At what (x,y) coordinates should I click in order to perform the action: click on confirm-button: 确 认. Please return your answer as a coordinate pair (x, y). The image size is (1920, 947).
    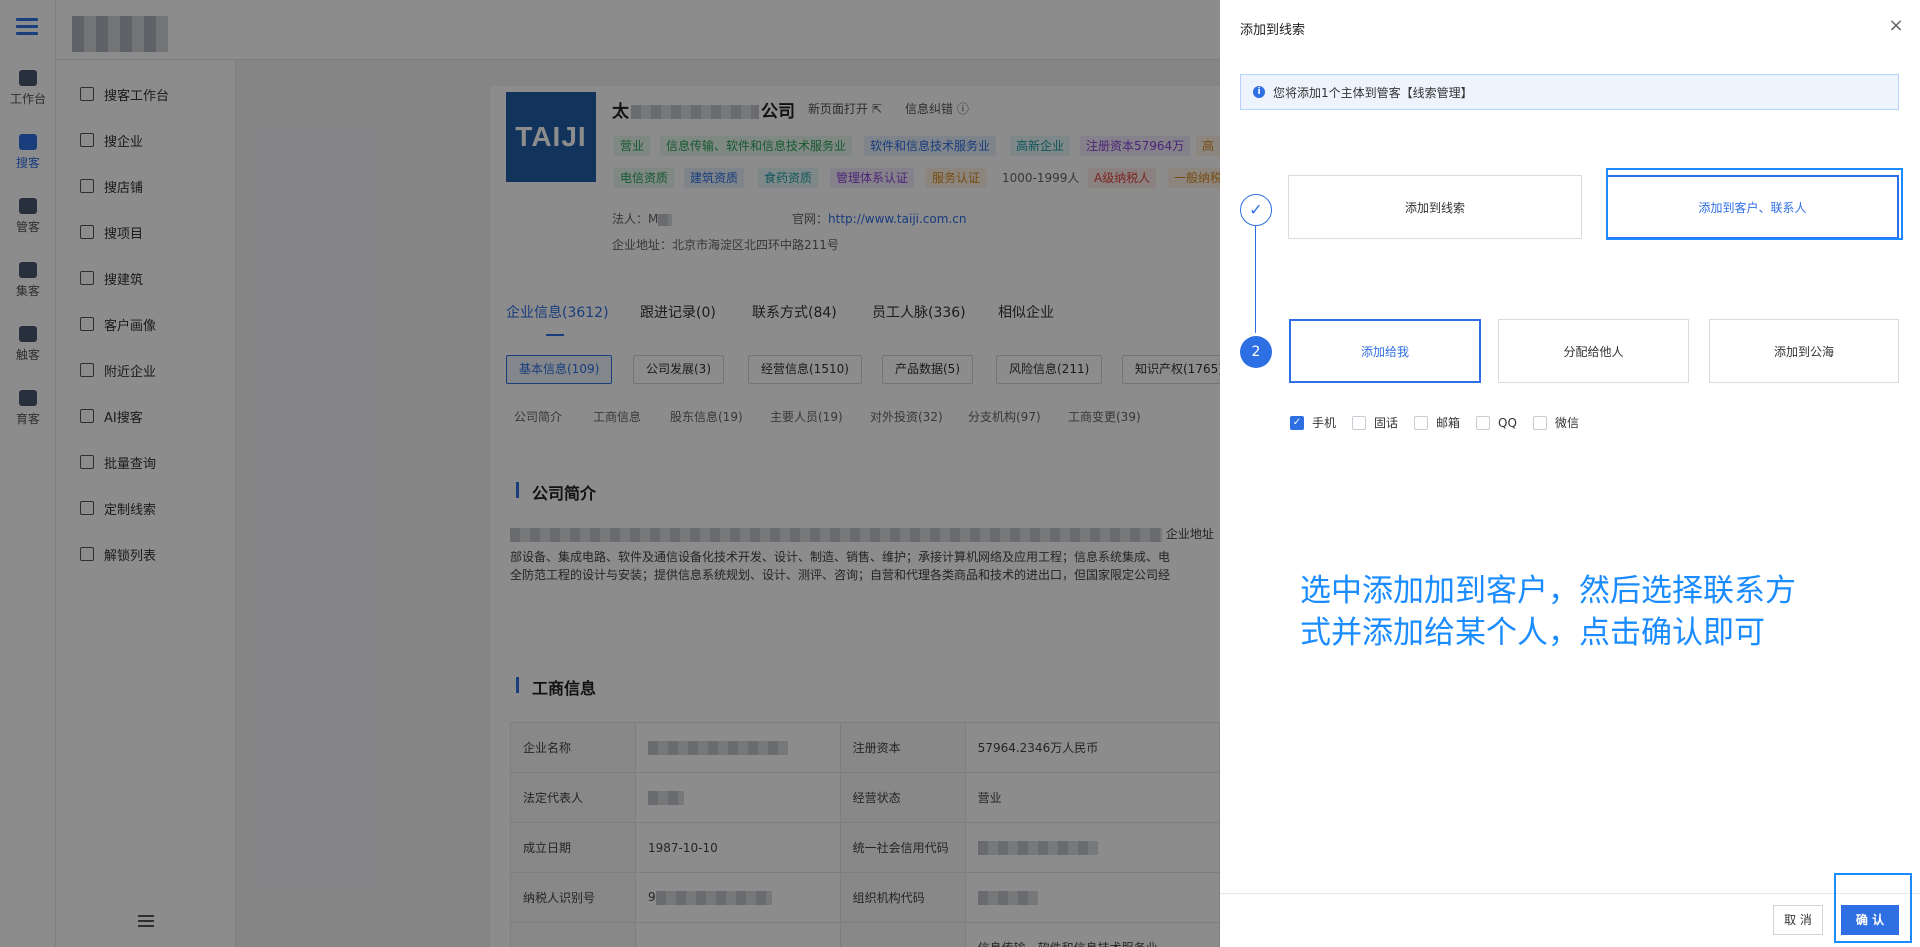
    Looking at the image, I should click on (1870, 920).